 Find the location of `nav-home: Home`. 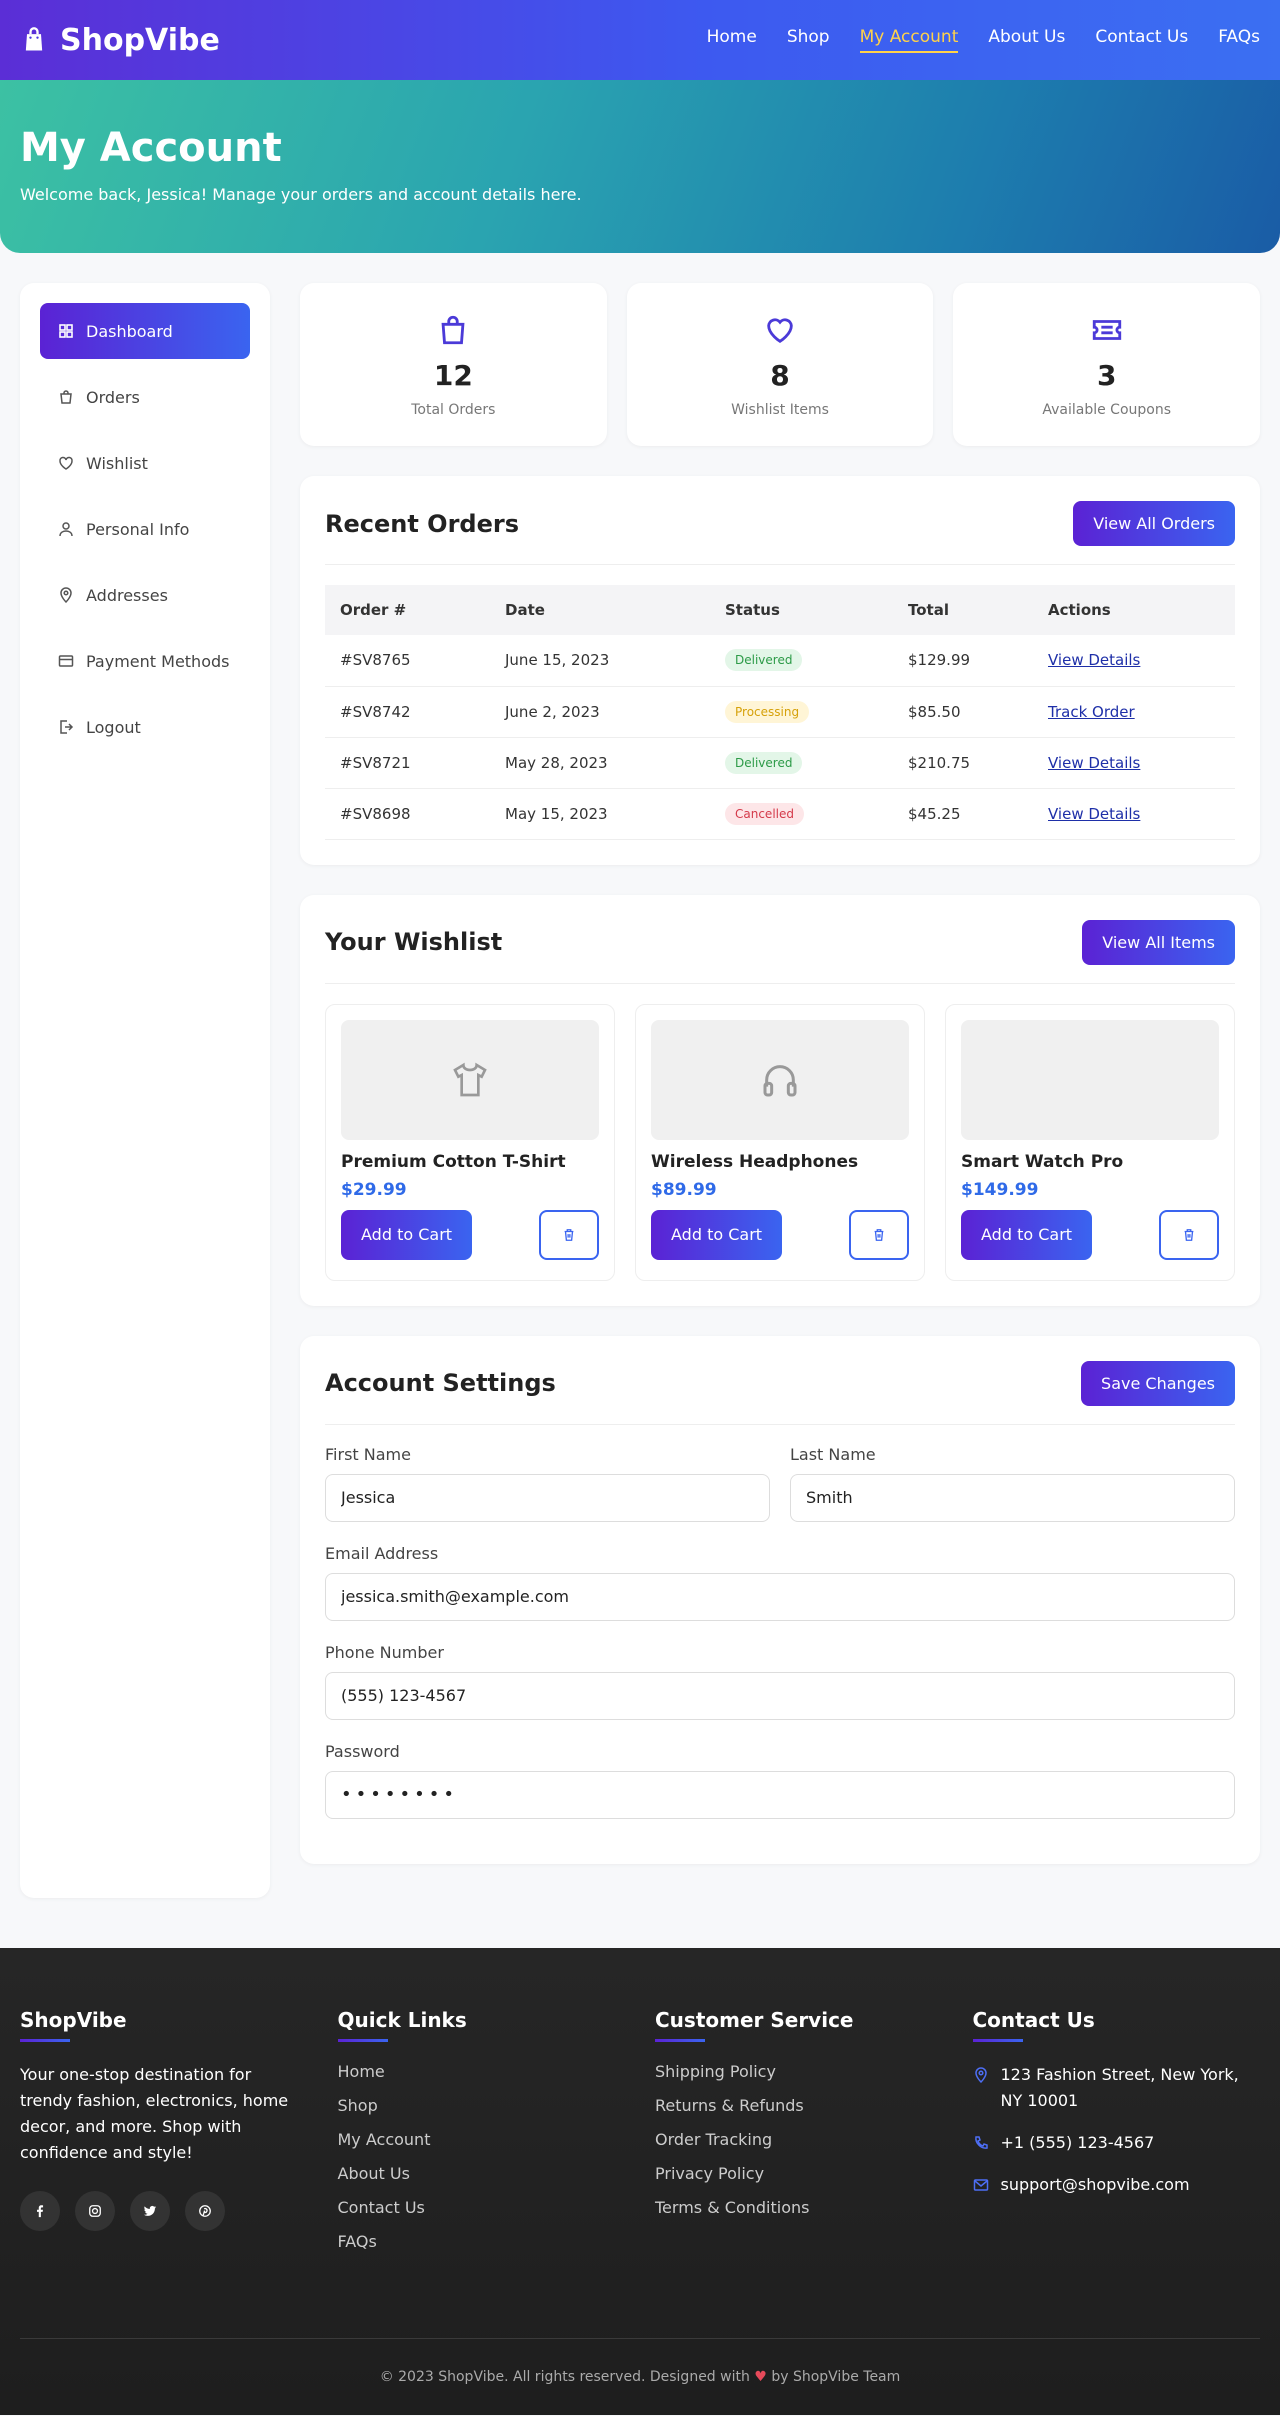

nav-home: Home is located at coordinates (732, 40).